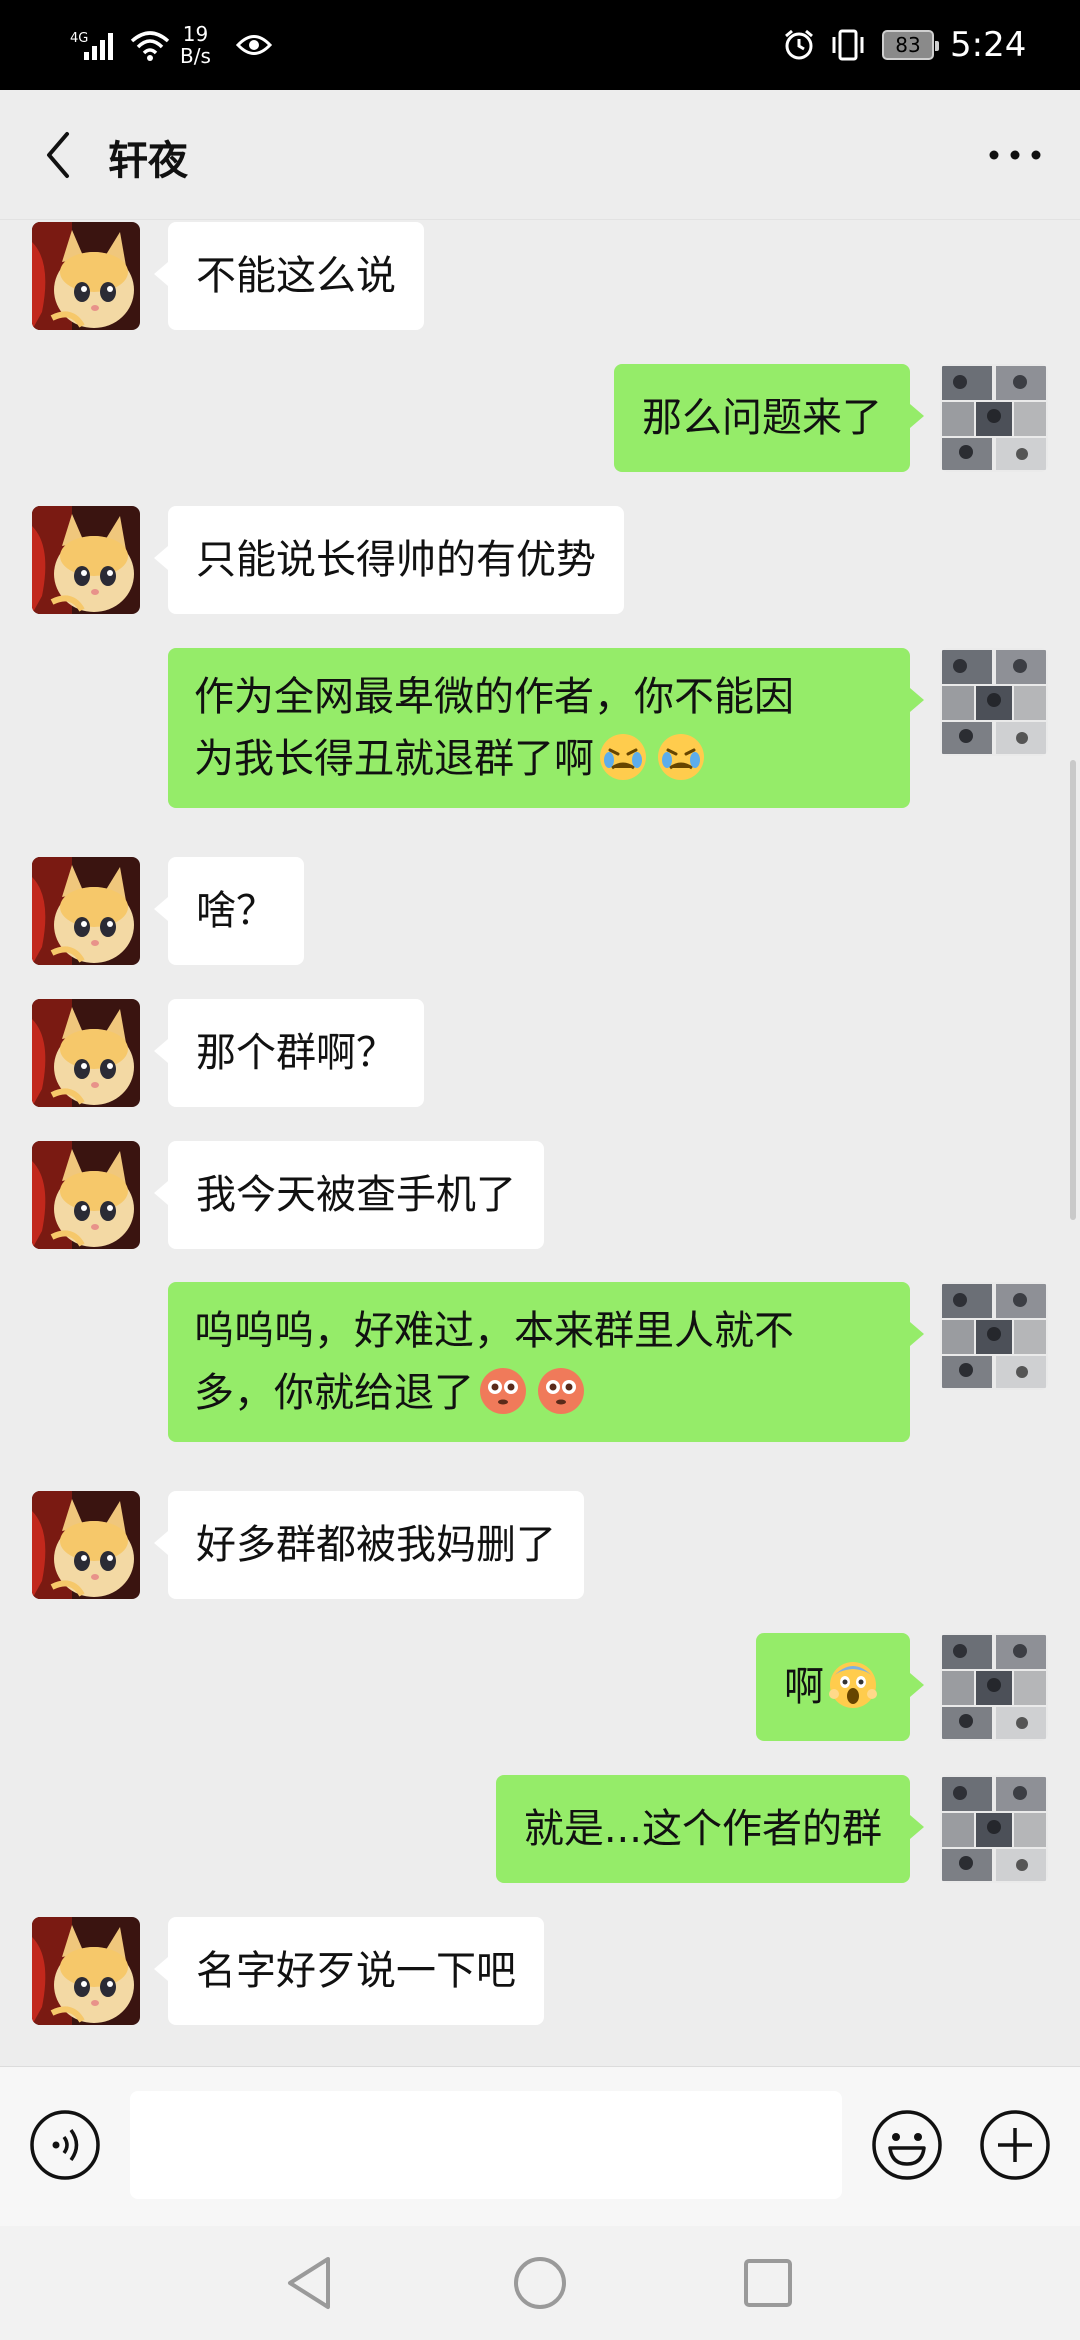 This screenshot has height=2340, width=1080. What do you see at coordinates (494, 1331) in the screenshot?
I see `message-line: 呜呜呜，好难过，本来群里人就不` at bounding box center [494, 1331].